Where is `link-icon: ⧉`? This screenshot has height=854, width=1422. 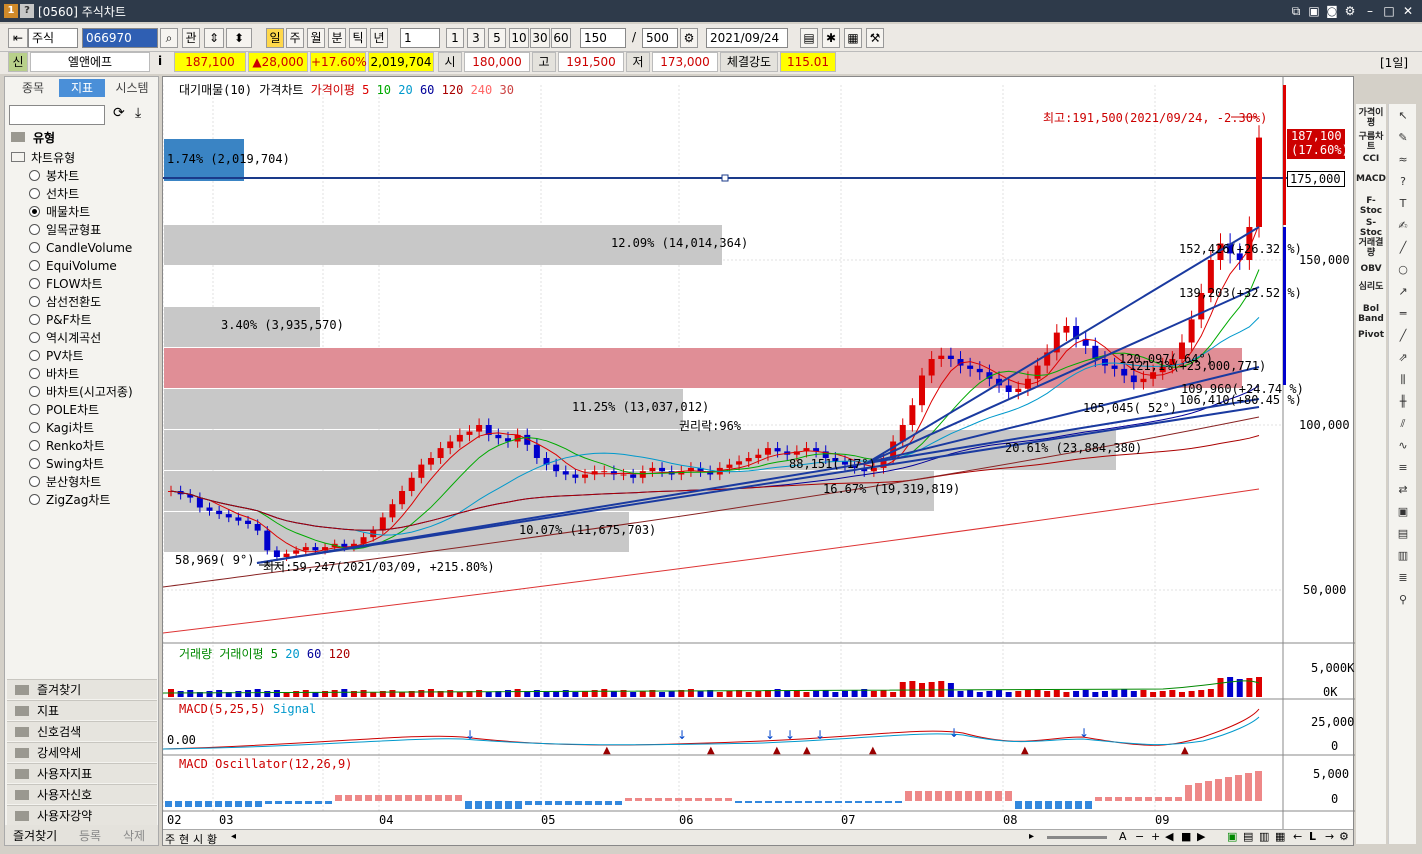 link-icon: ⧉ is located at coordinates (1296, 11).